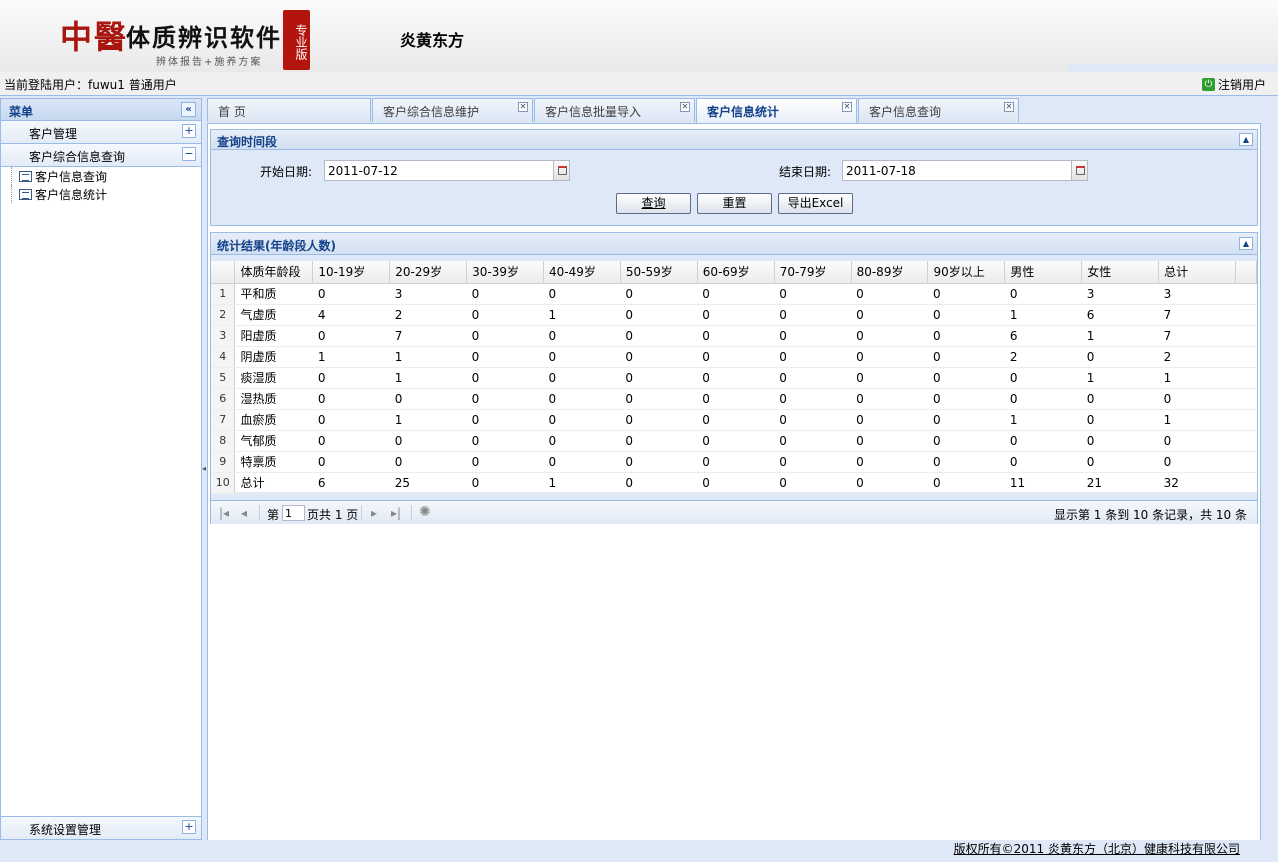 This screenshot has height=862, width=1278. Describe the element at coordinates (101, 194) in the screenshot. I see `sidebar-item-customer-info-stats: 客户信息统计` at that location.